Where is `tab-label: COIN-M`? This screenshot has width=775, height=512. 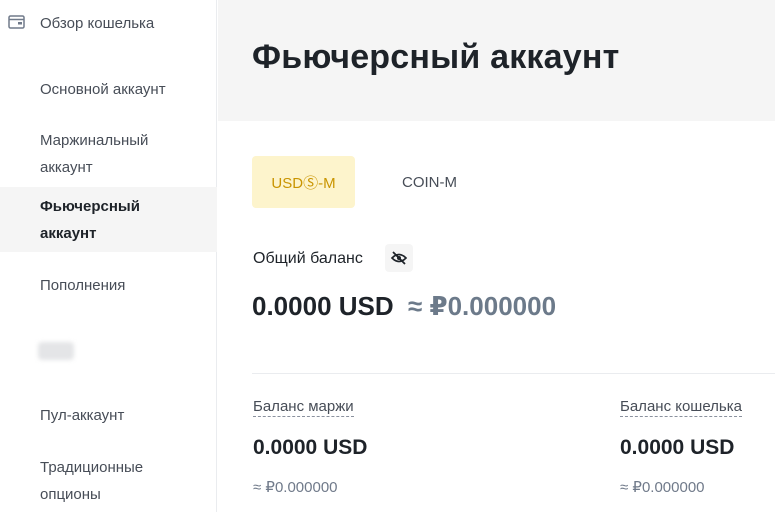 tab-label: COIN-M is located at coordinates (429, 182).